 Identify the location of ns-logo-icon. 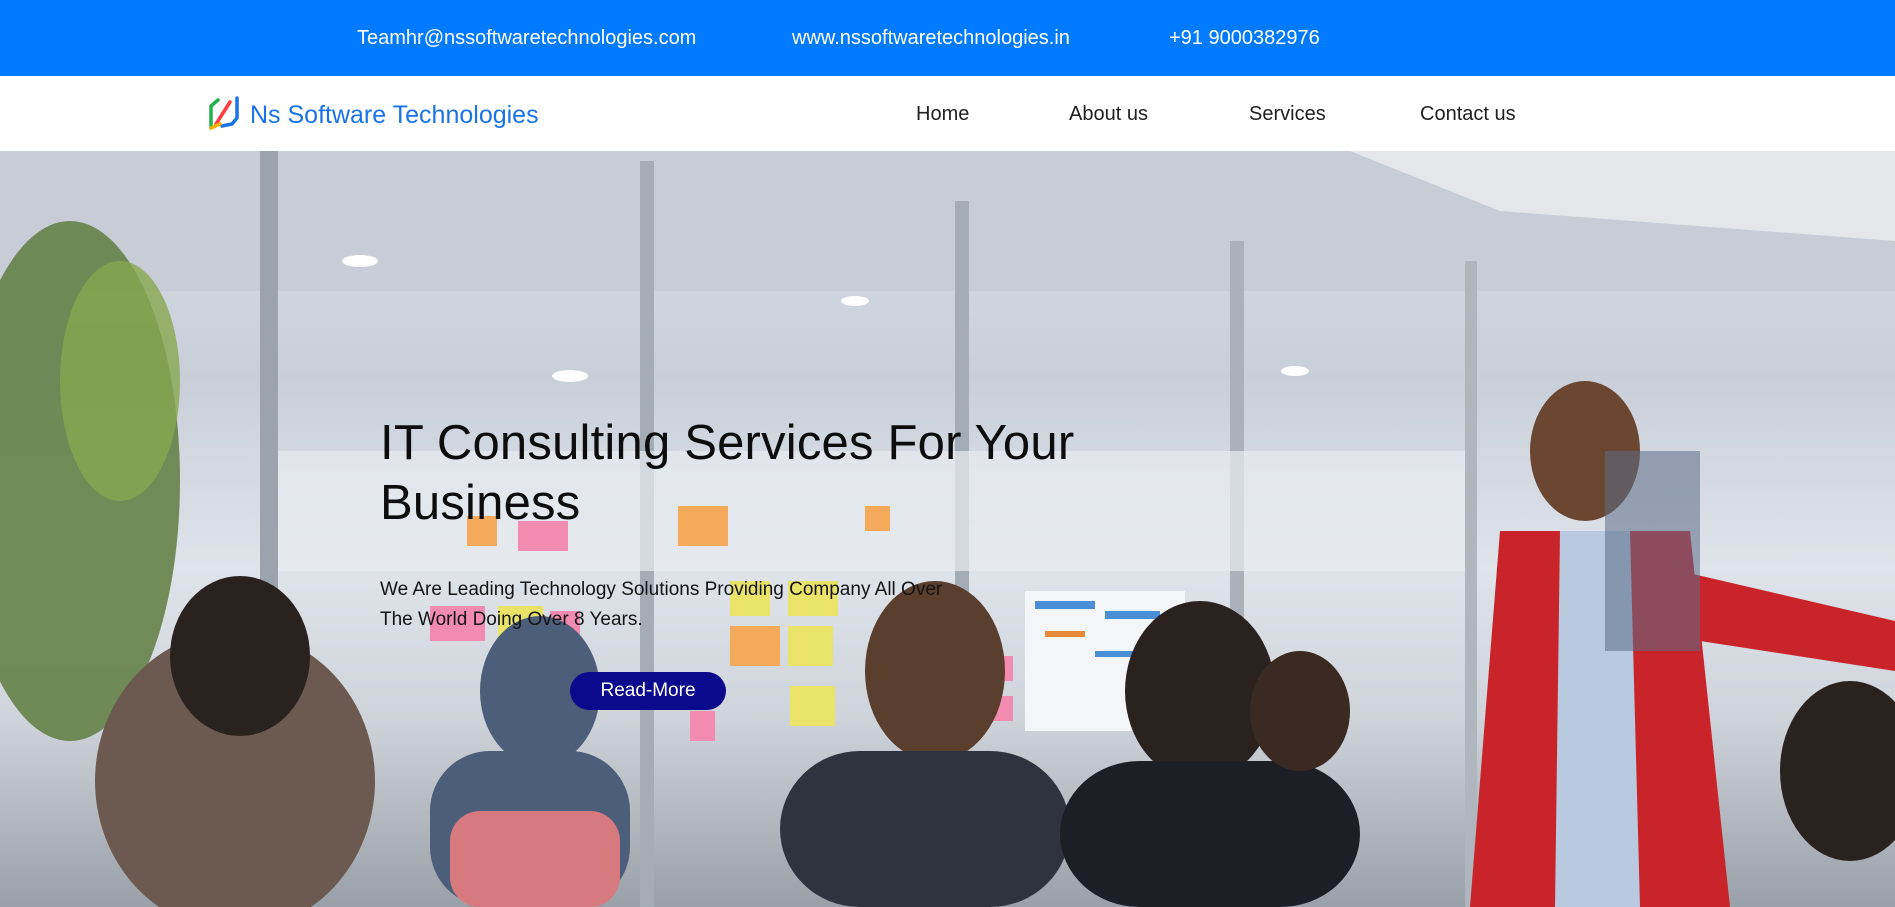
(224, 115).